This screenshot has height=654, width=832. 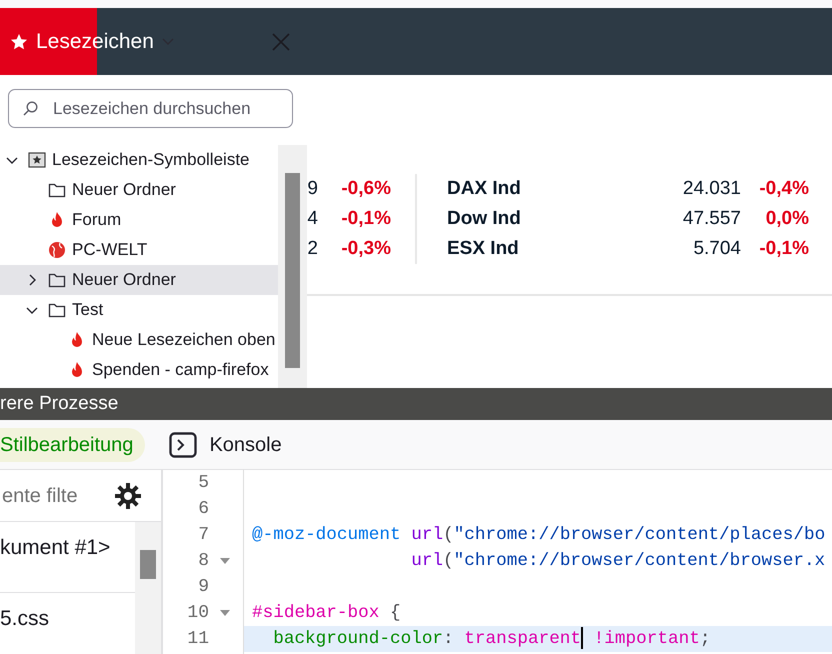 I want to click on line-number: 7, so click(x=203, y=535).